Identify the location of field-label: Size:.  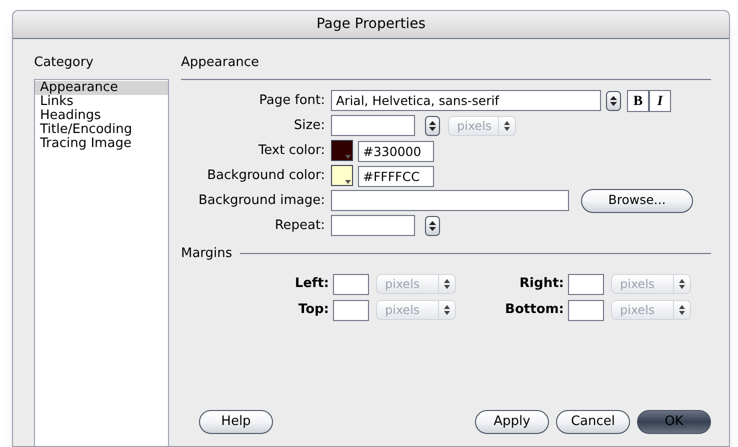
(309, 125).